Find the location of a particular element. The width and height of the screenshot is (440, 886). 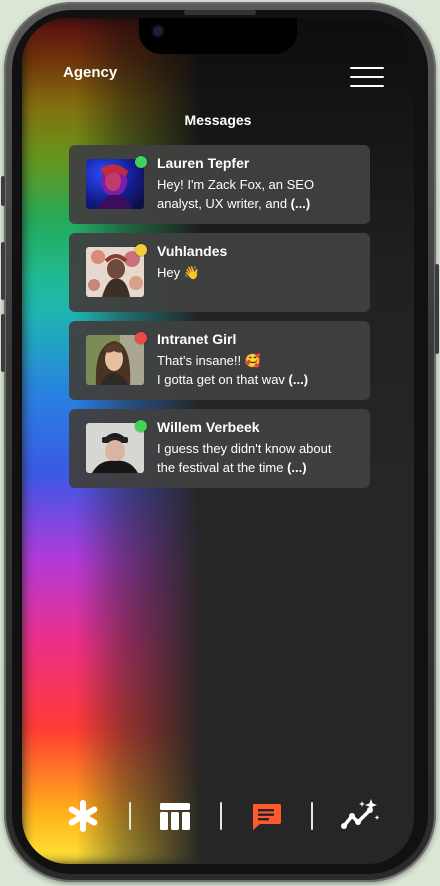

message-line: I guess they didn't know about is located at coordinates (244, 448).